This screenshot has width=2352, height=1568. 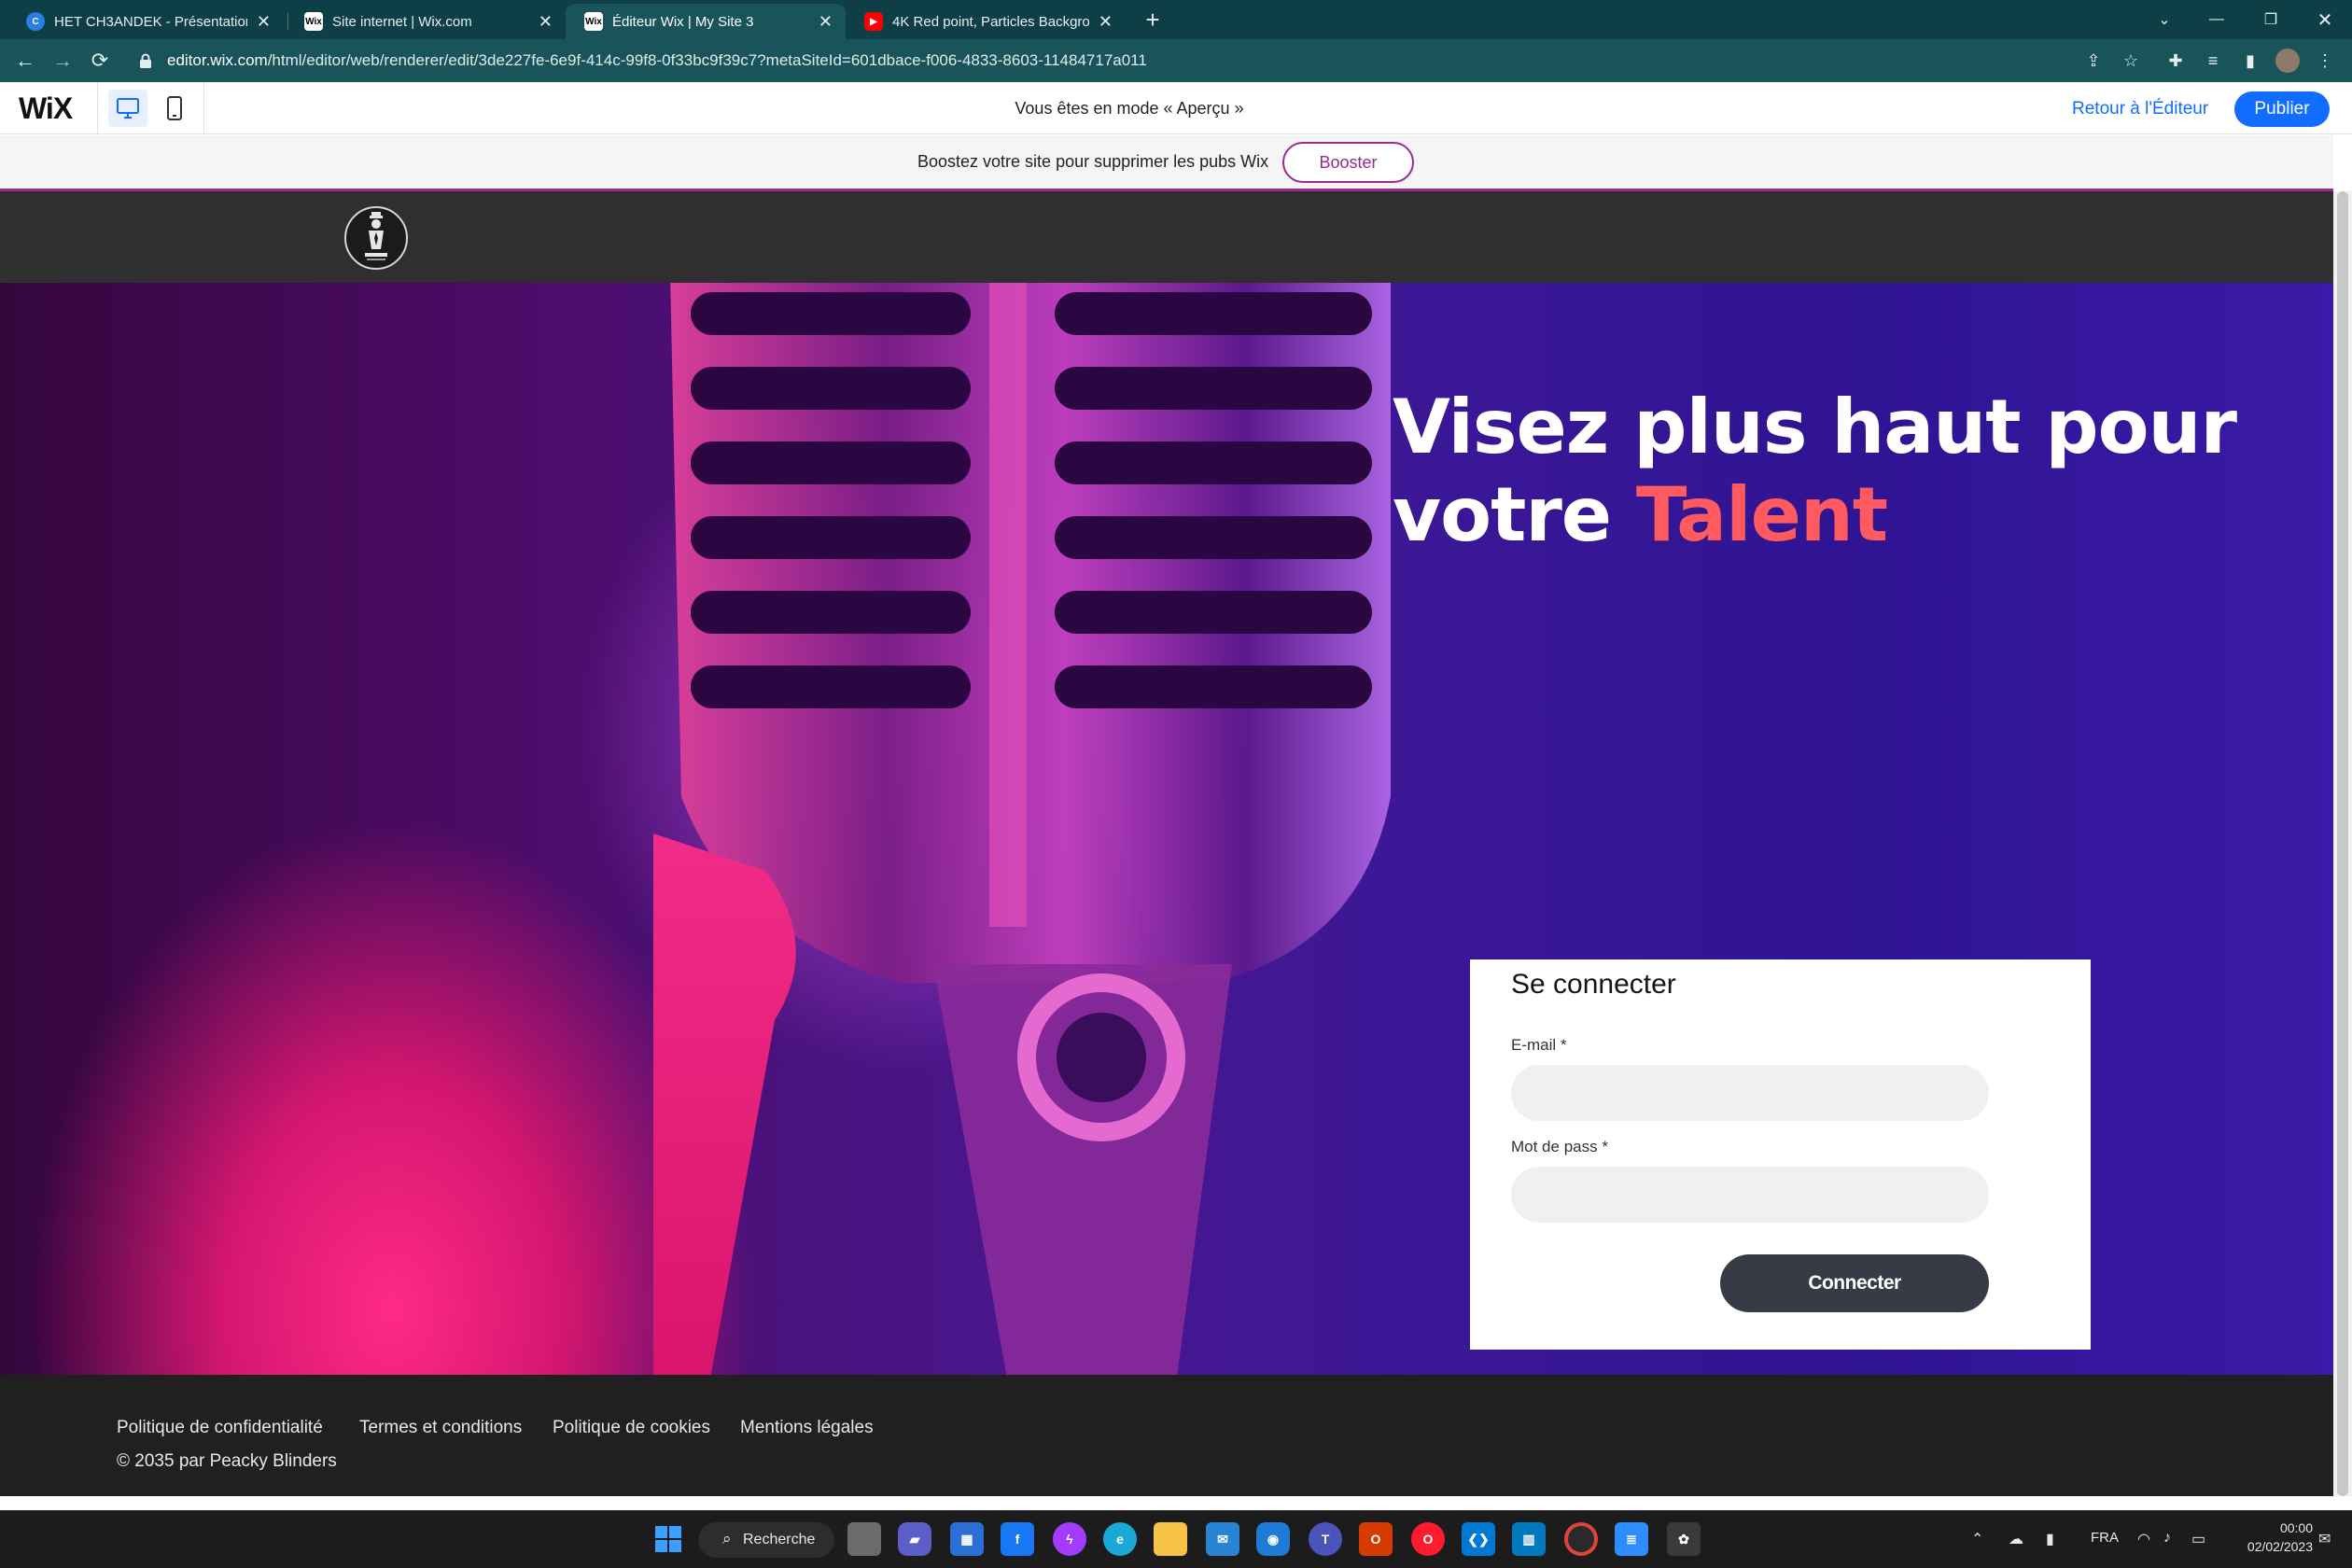 I want to click on teams-chat-icon: ▰, so click(x=914, y=1539).